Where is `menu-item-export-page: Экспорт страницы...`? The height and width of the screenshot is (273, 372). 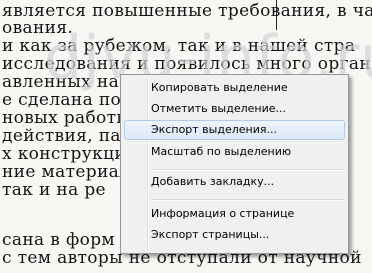 menu-item-export-page: Экспорт страницы... is located at coordinates (234, 235).